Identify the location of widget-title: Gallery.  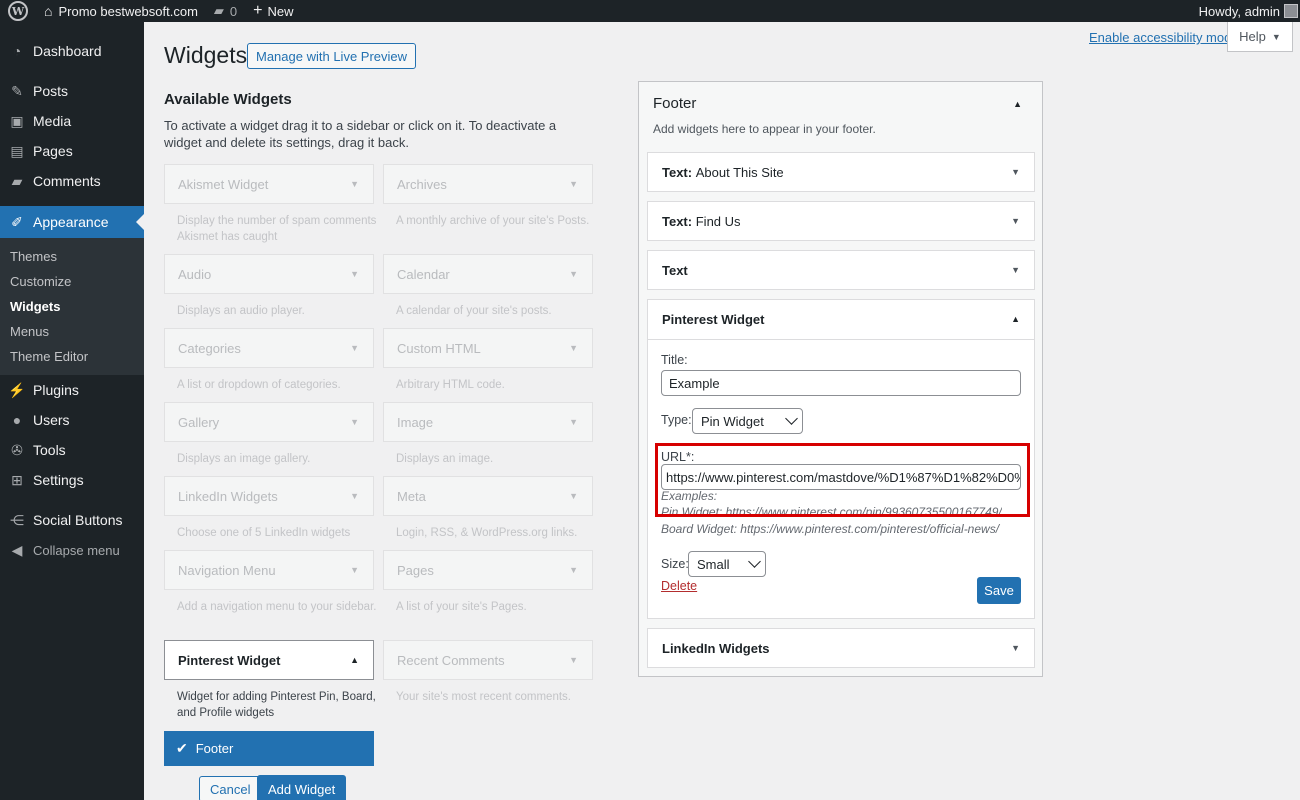
(199, 422).